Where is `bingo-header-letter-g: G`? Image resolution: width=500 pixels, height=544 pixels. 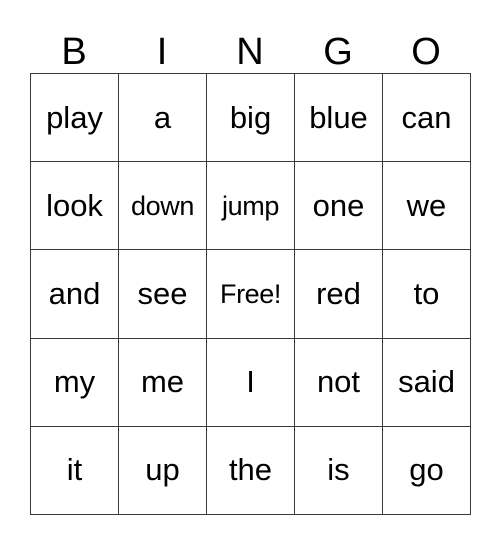
bingo-header-letter-g: G is located at coordinates (338, 52).